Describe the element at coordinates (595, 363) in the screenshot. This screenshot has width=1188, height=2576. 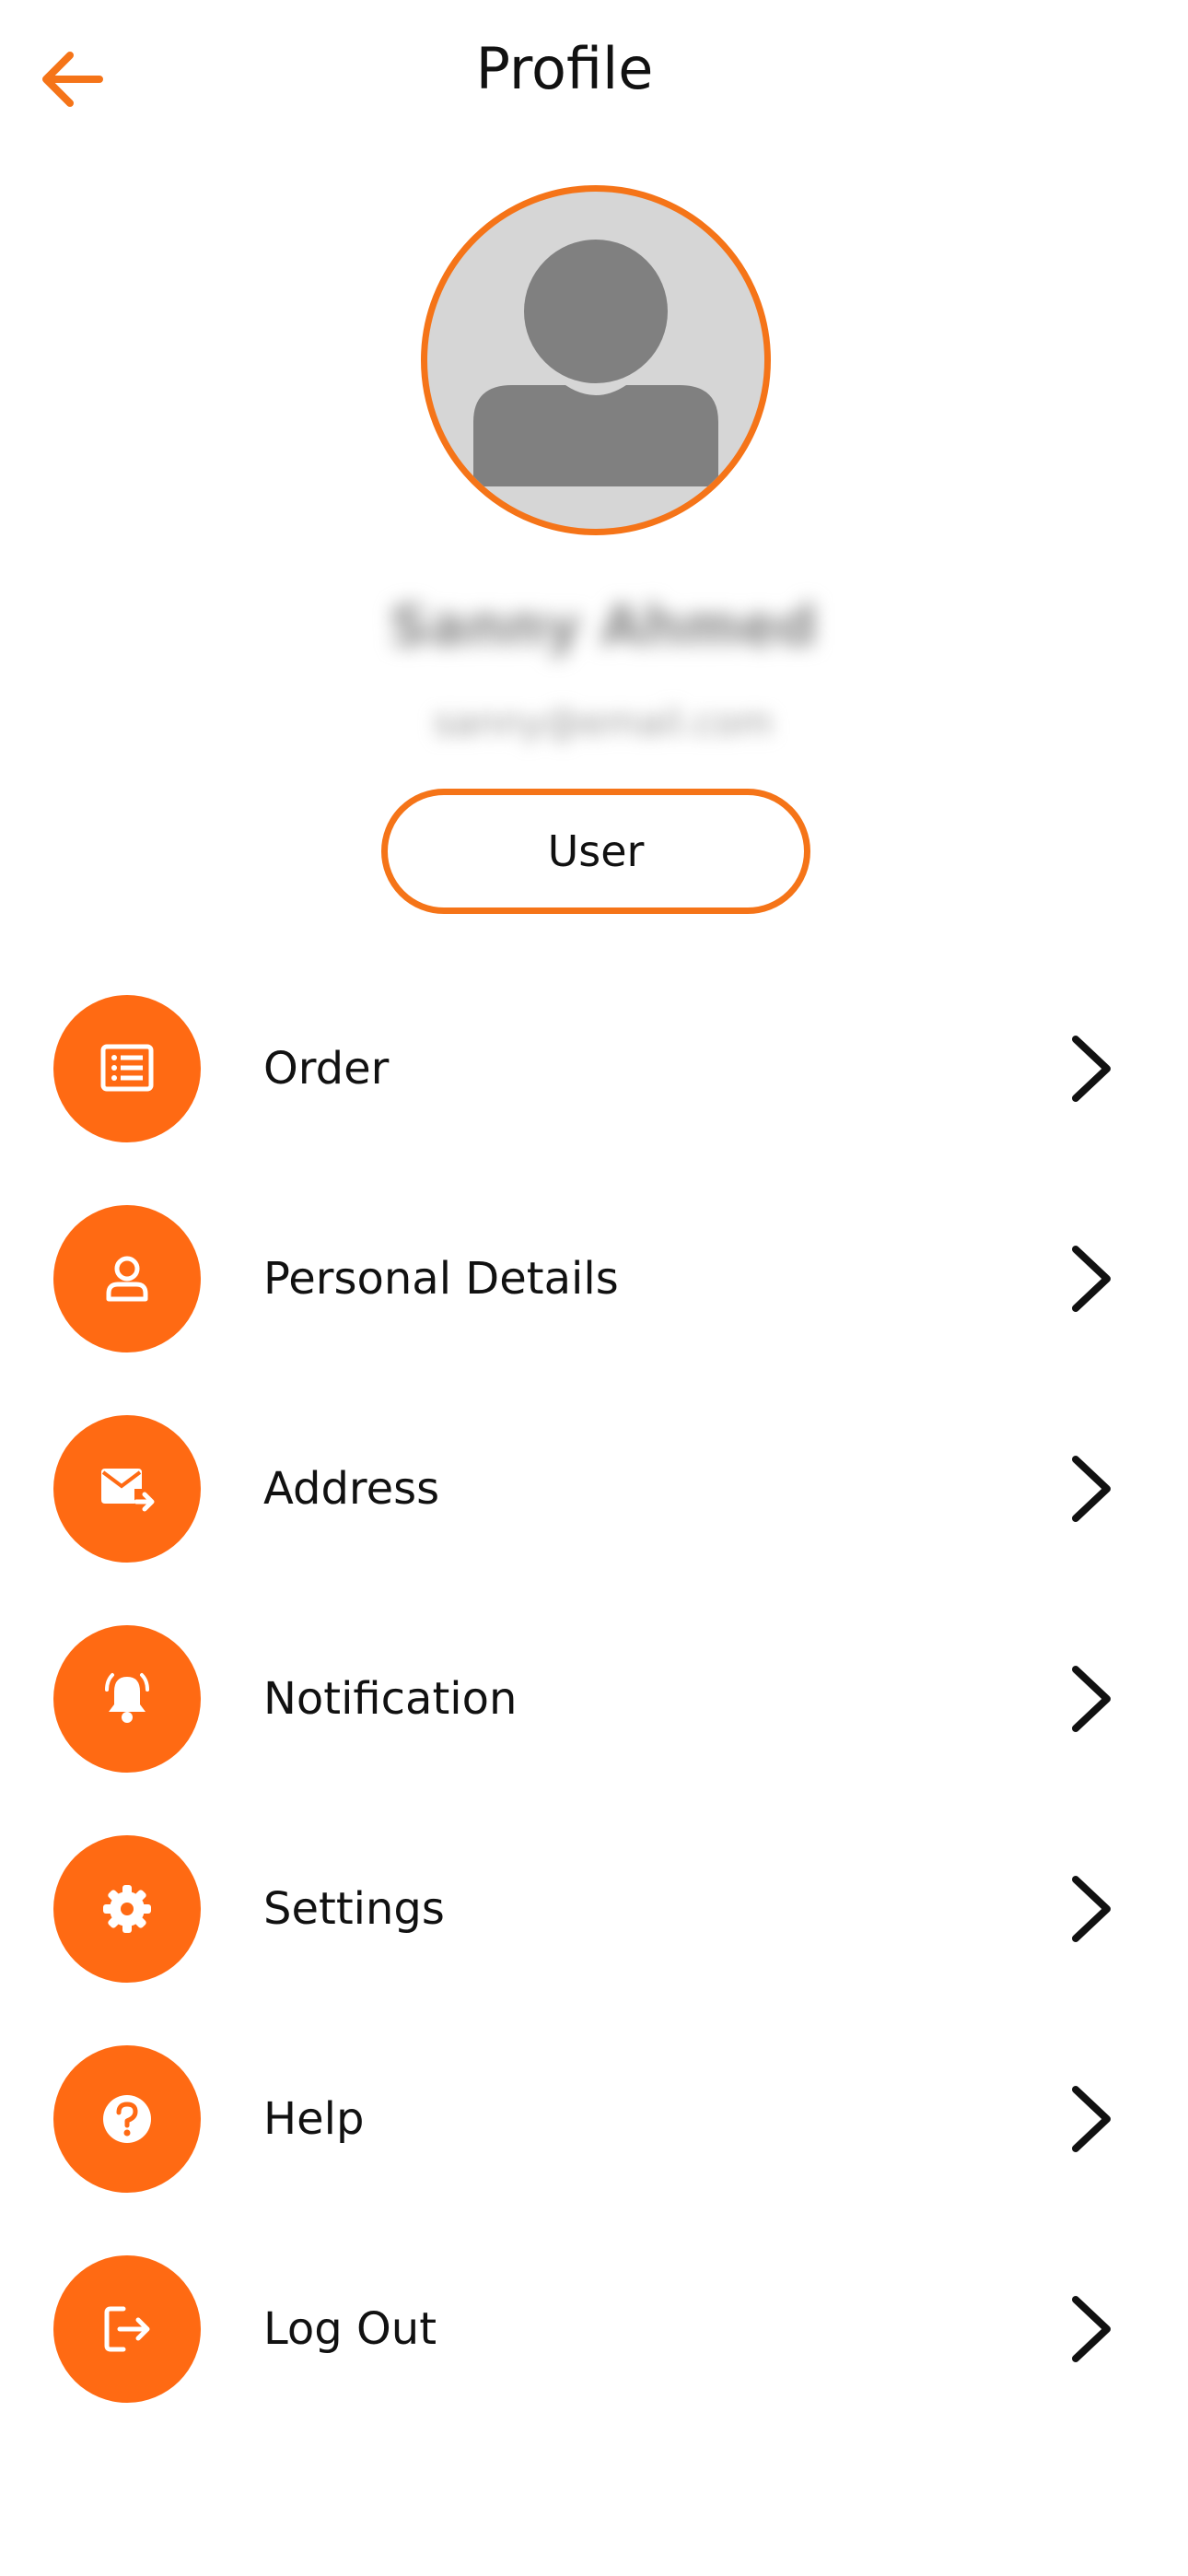
I see `user-avatar-icon` at that location.